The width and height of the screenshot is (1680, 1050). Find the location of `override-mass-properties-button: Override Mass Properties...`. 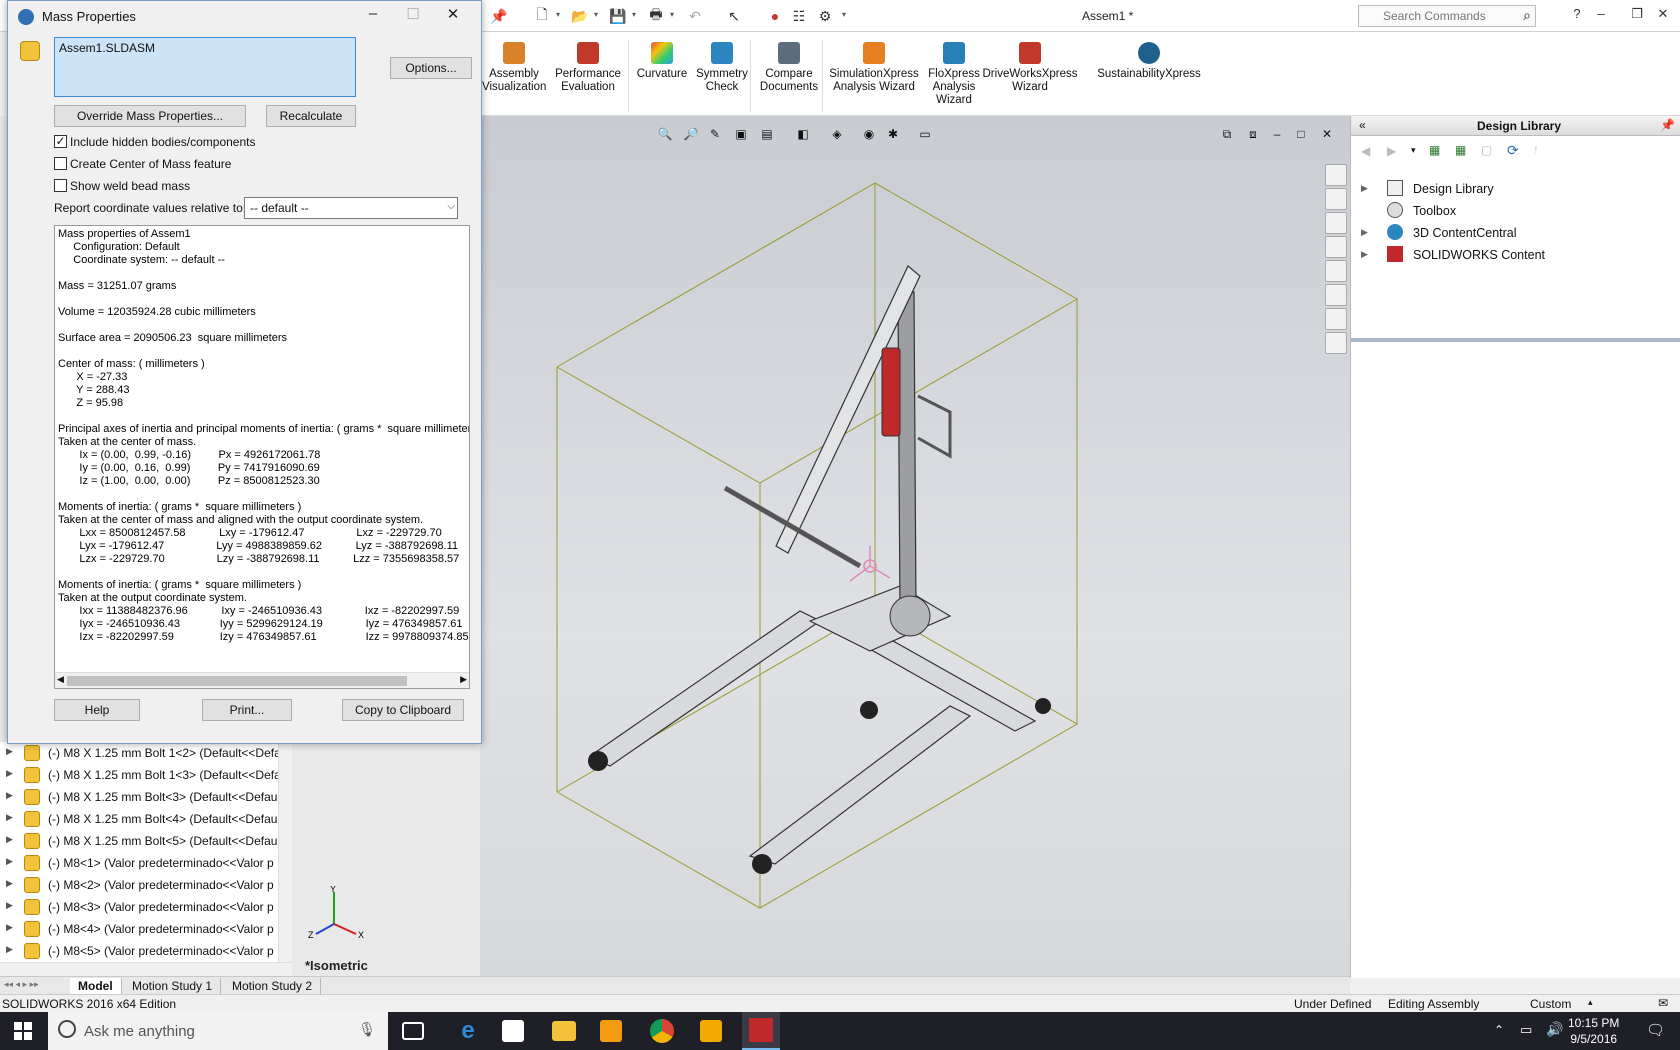

override-mass-properties-button: Override Mass Properties... is located at coordinates (150, 116).